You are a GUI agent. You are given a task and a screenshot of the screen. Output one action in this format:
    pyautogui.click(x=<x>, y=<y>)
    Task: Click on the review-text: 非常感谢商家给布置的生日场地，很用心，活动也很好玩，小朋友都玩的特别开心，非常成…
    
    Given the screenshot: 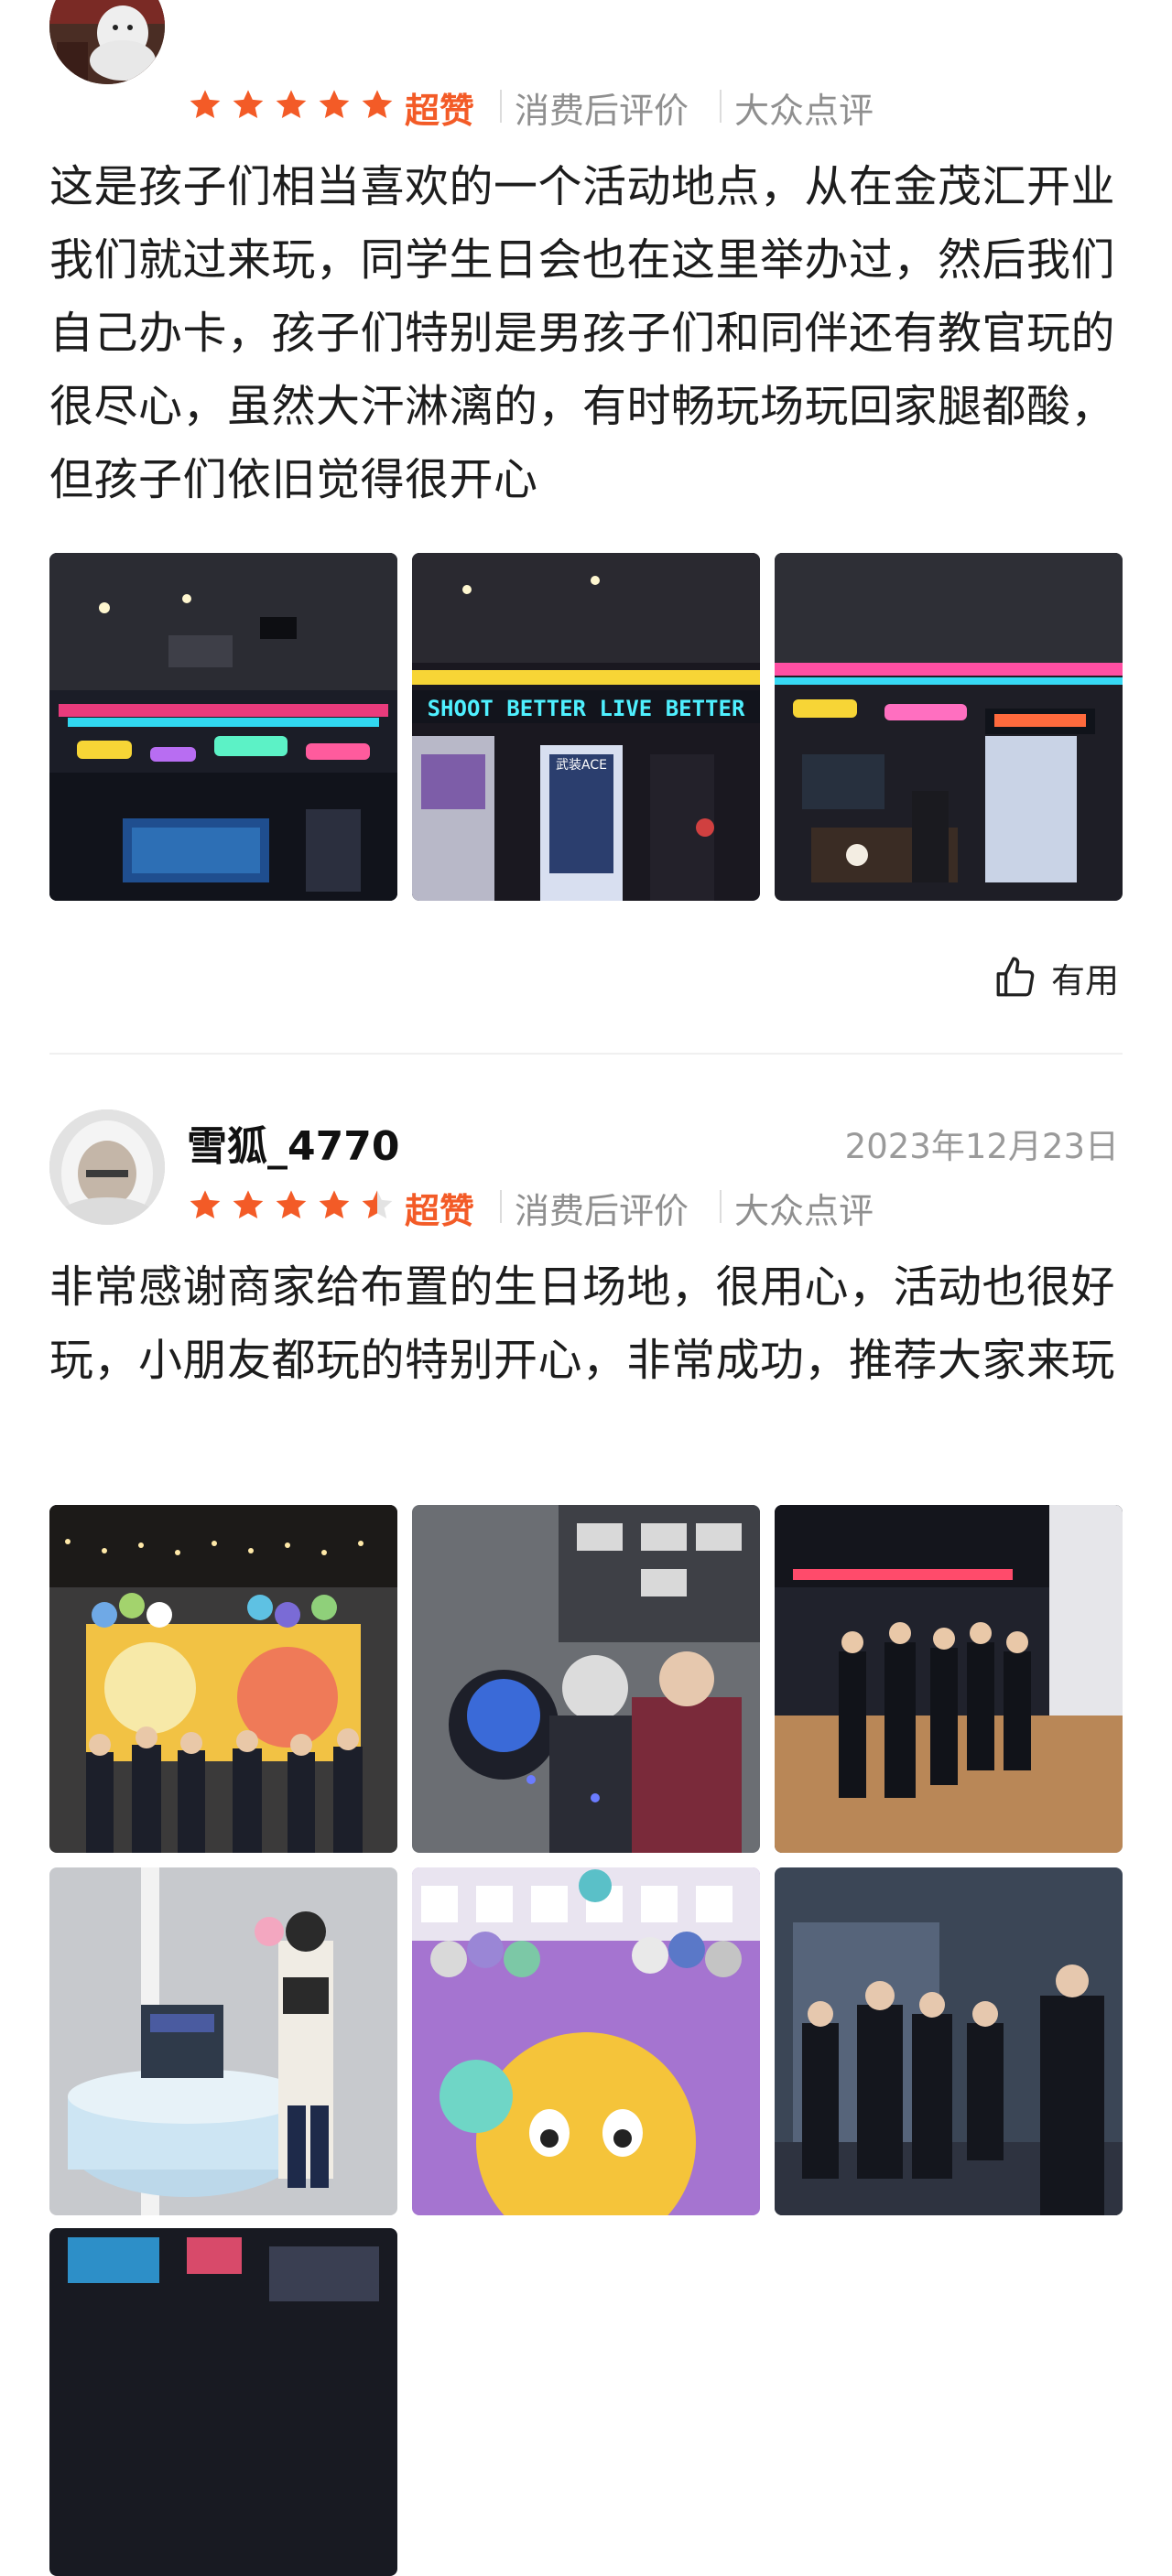 What is the action you would take?
    pyautogui.click(x=582, y=1324)
    